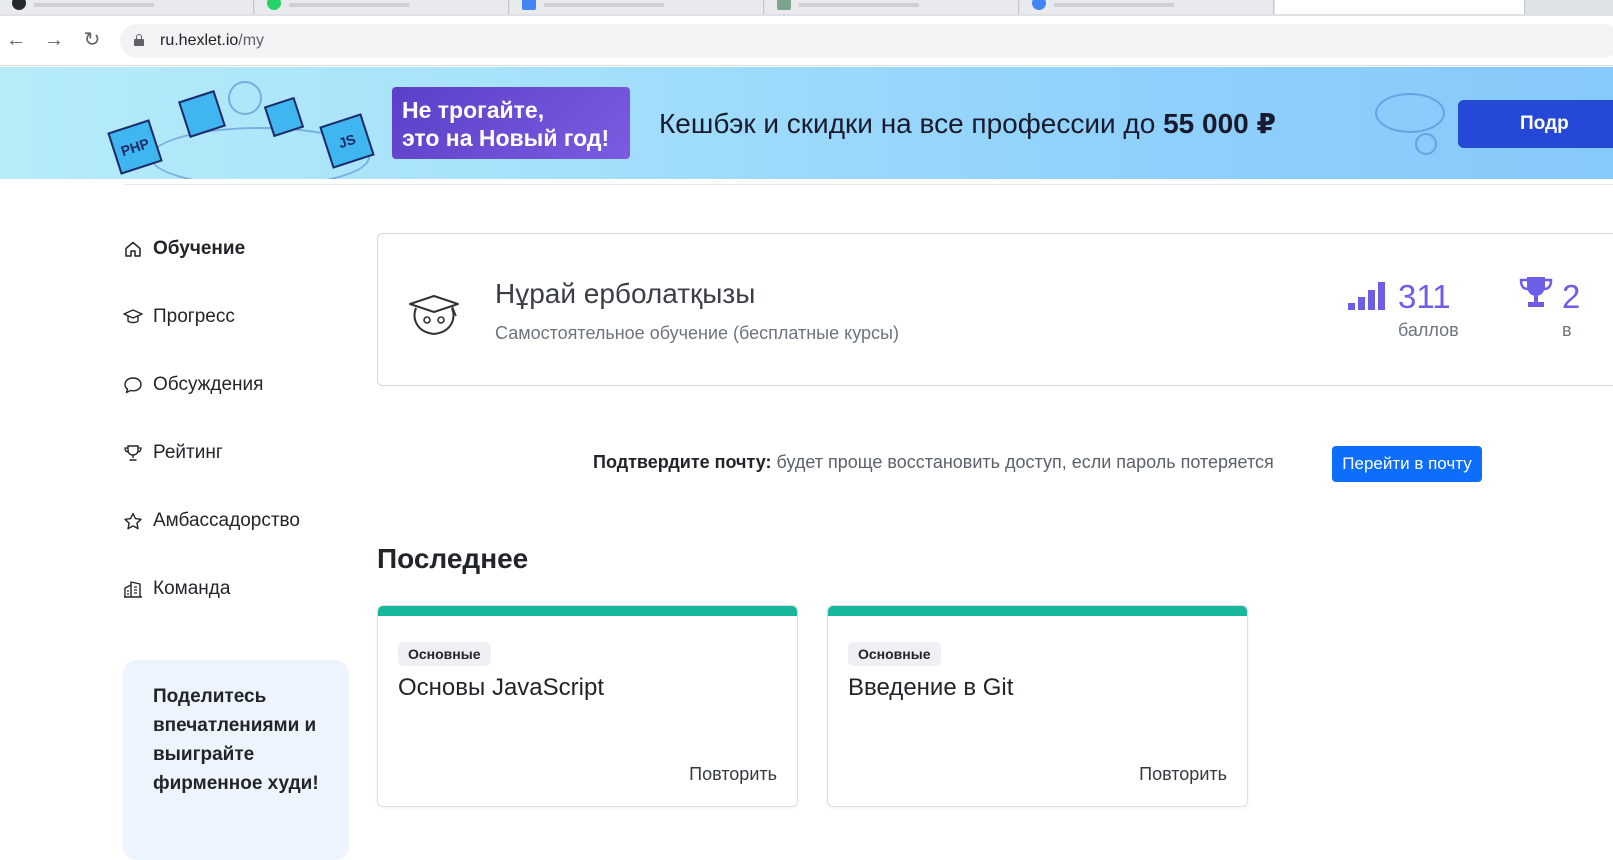  What do you see at coordinates (1424, 296) in the screenshot?
I see `points-value: 311` at bounding box center [1424, 296].